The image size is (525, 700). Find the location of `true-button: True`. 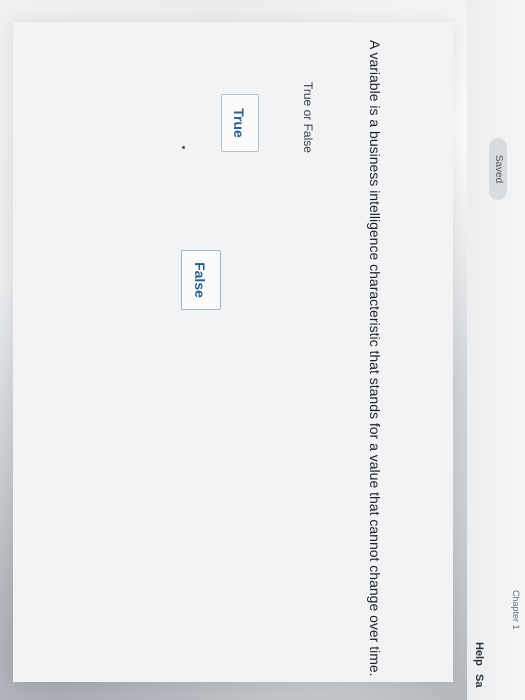

true-button: True is located at coordinates (240, 123).